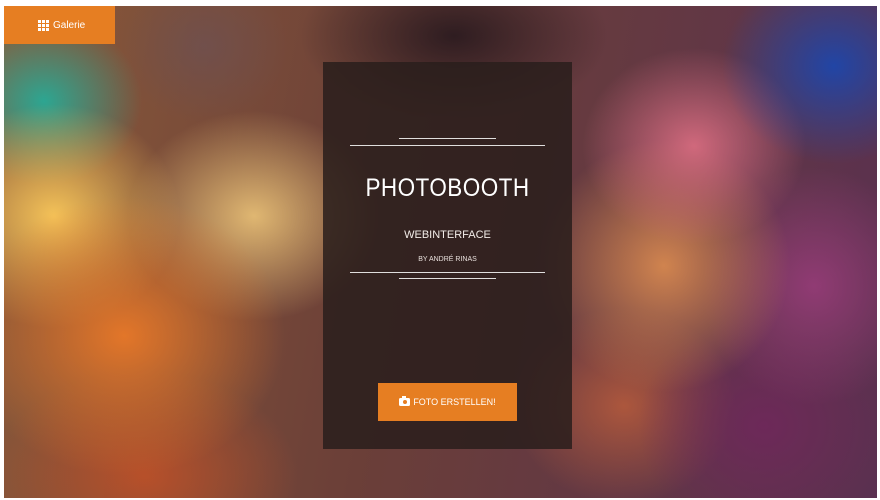  Describe the element at coordinates (447, 278) in the screenshot. I see `bottom-short-divider` at that location.